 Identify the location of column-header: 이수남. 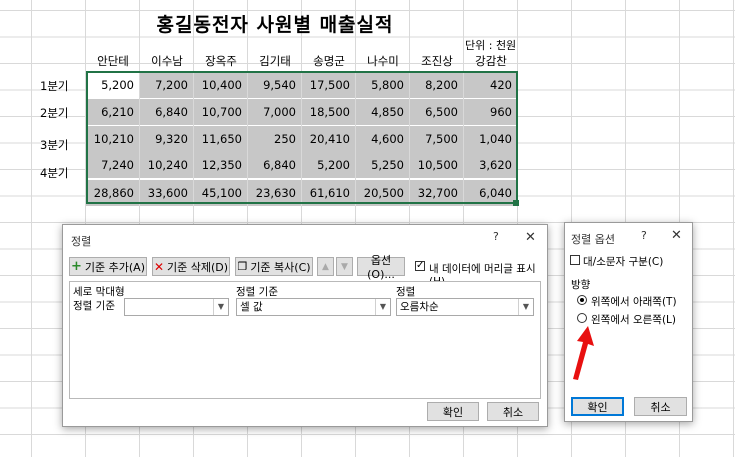
(167, 61).